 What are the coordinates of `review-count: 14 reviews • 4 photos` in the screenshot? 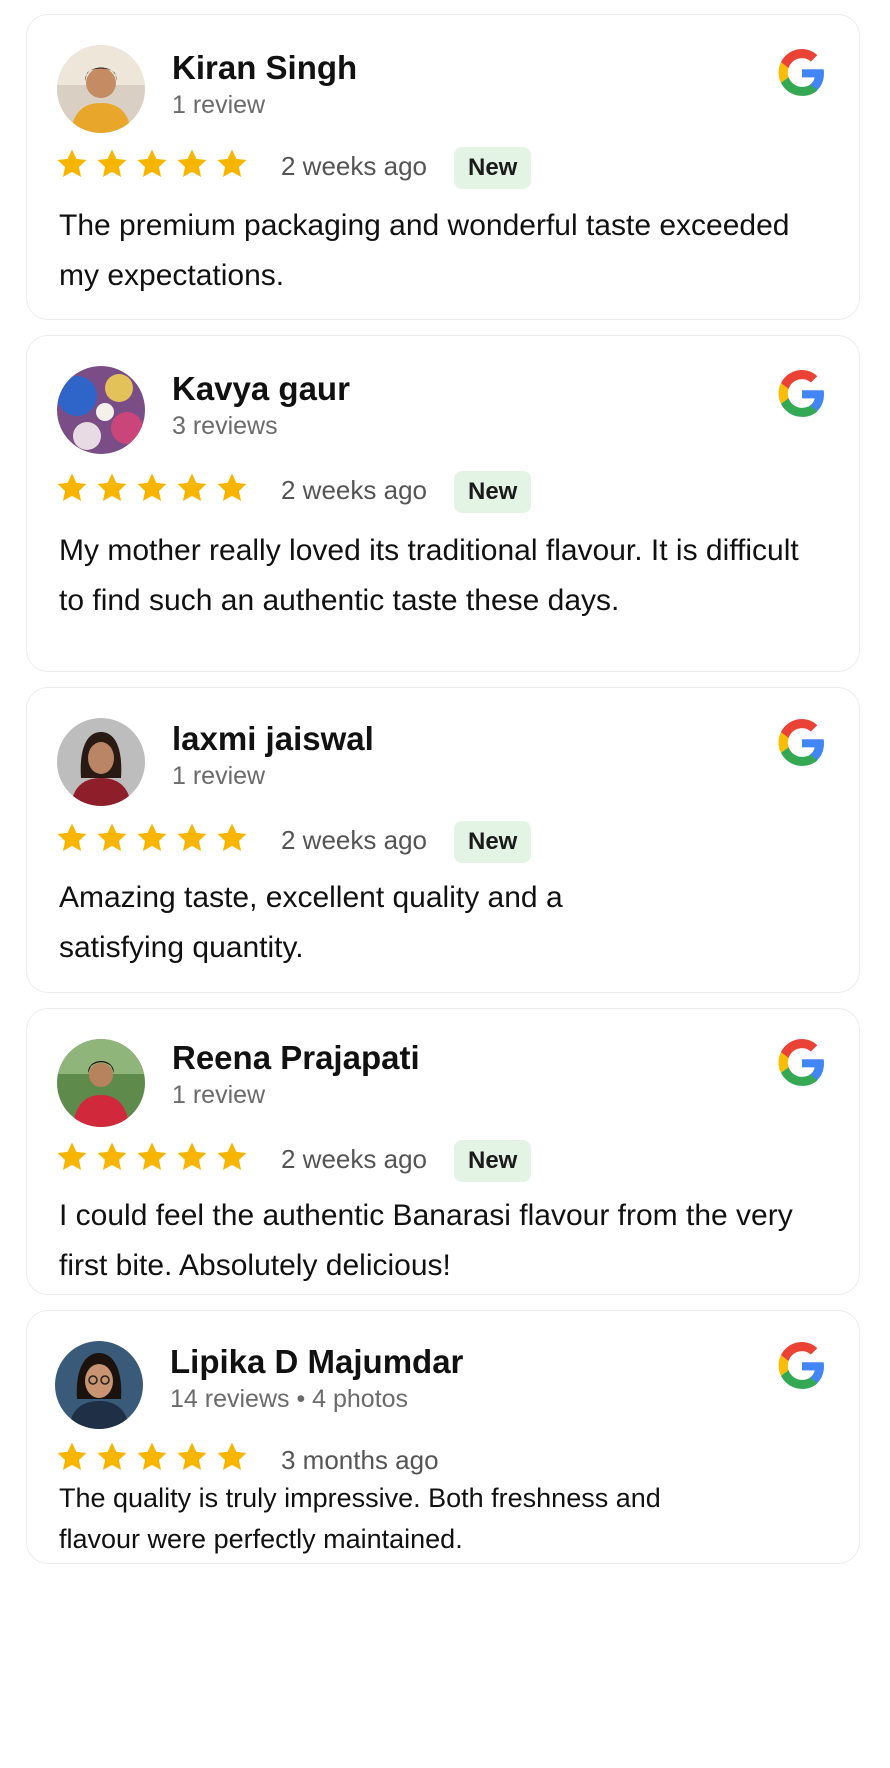 It's located at (289, 1399).